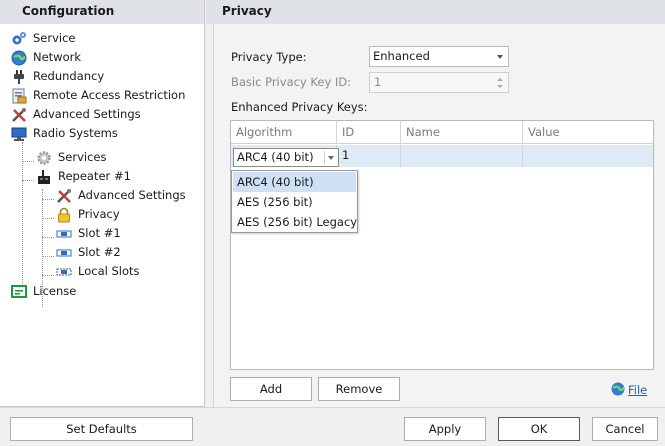 This screenshot has height=446, width=665. What do you see at coordinates (539, 429) in the screenshot?
I see `ok-button: OK` at bounding box center [539, 429].